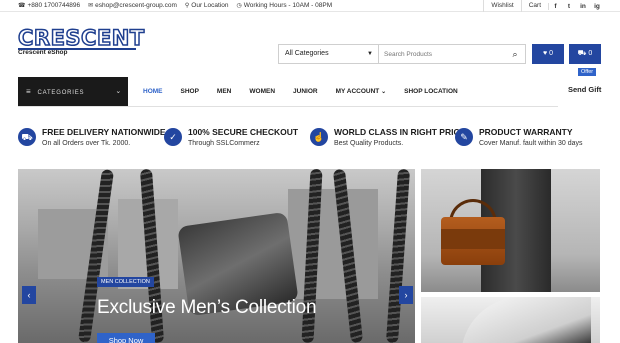 Image resolution: width=620 pixels, height=343 pixels. I want to click on category-select: All Categories ▼, so click(329, 54).